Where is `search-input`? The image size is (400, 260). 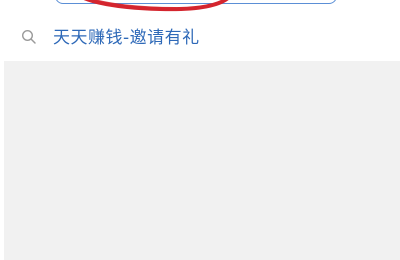 search-input is located at coordinates (196, 2).